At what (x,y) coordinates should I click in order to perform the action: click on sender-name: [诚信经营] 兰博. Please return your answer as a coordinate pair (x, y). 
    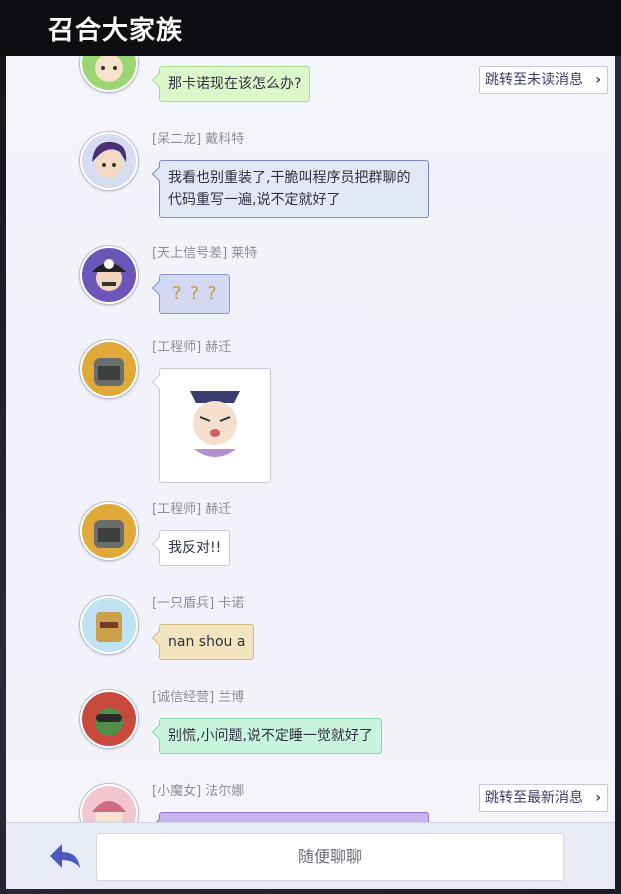
    Looking at the image, I should click on (198, 697).